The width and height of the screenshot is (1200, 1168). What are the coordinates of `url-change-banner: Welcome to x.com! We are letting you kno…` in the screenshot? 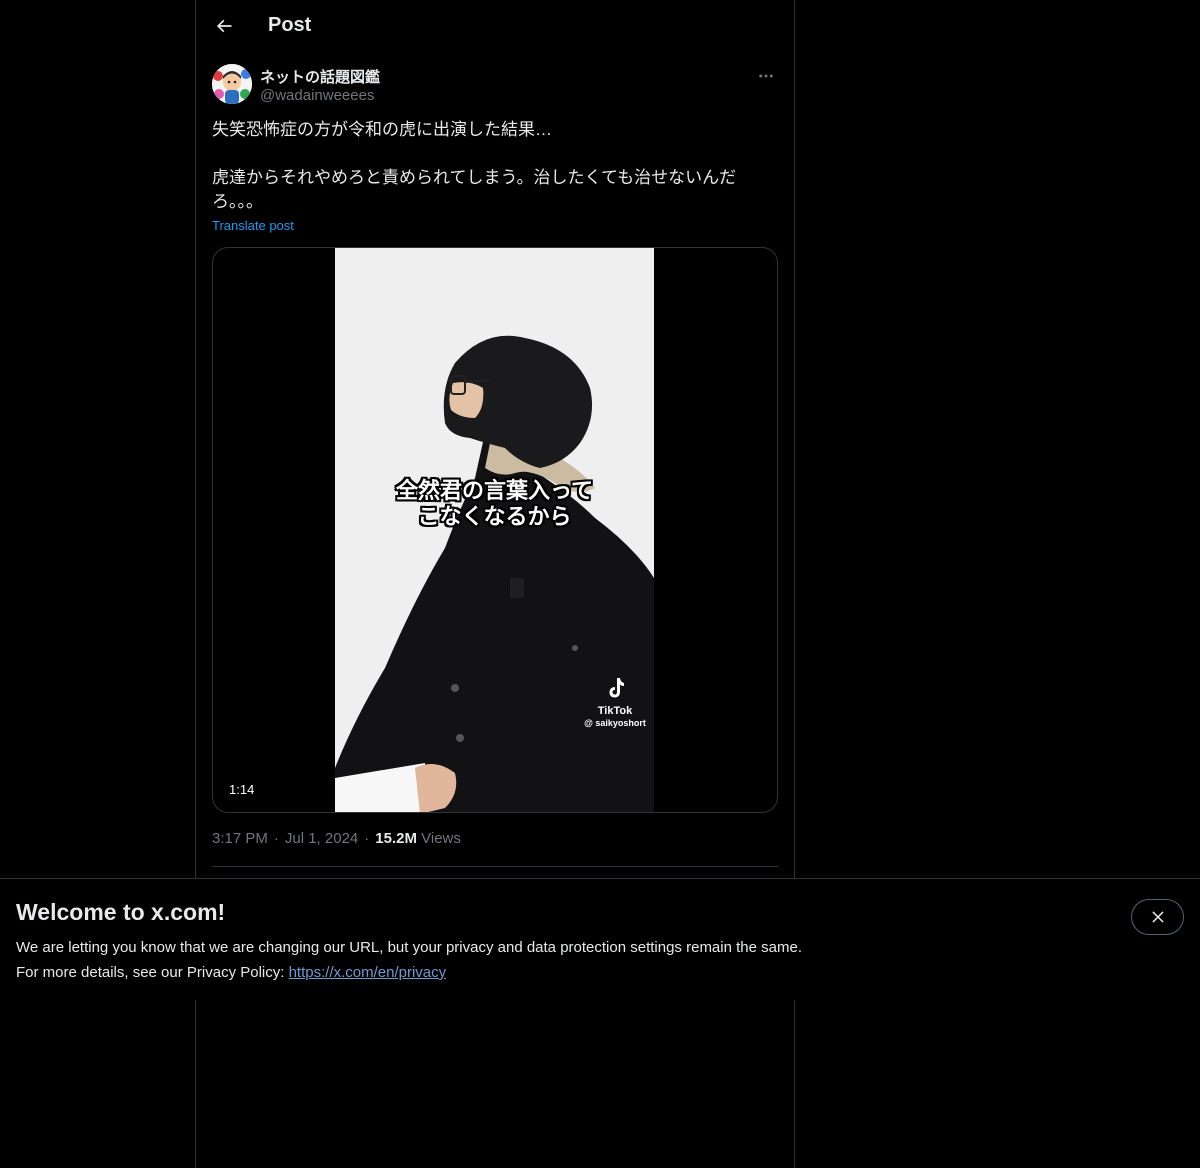 It's located at (600, 939).